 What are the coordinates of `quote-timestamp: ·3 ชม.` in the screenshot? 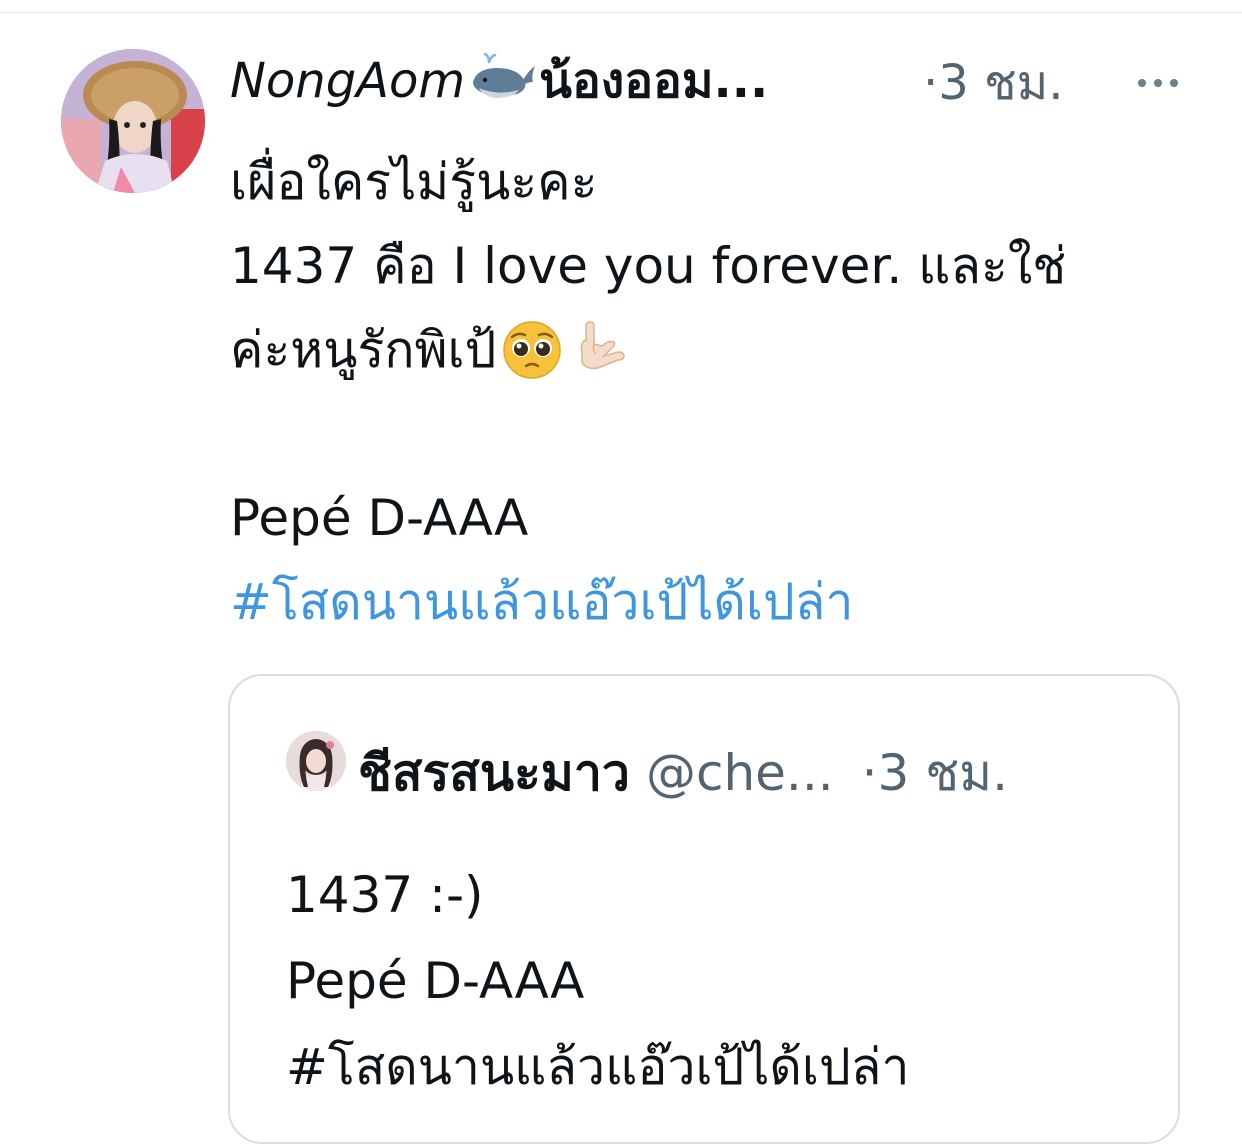 It's located at (935, 773).